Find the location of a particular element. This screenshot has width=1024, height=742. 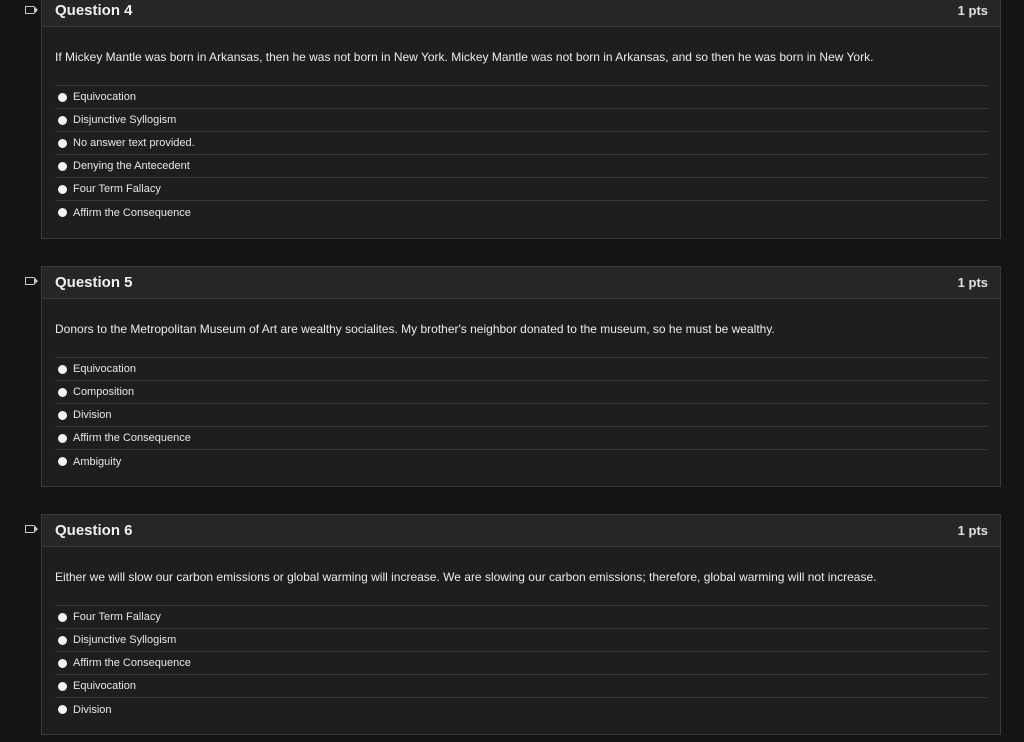

answer-label: Composition is located at coordinates (104, 392).